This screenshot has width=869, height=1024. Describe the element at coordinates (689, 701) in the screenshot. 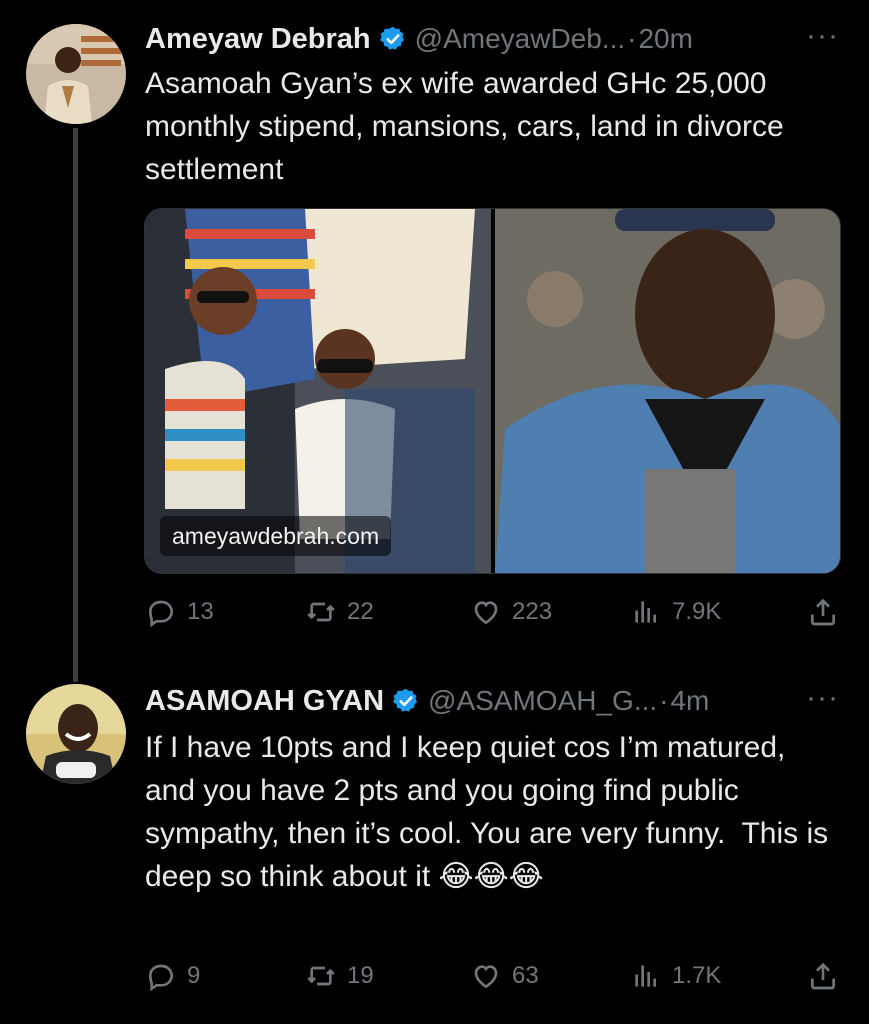

I see `tweet-timestamp: 4m` at that location.